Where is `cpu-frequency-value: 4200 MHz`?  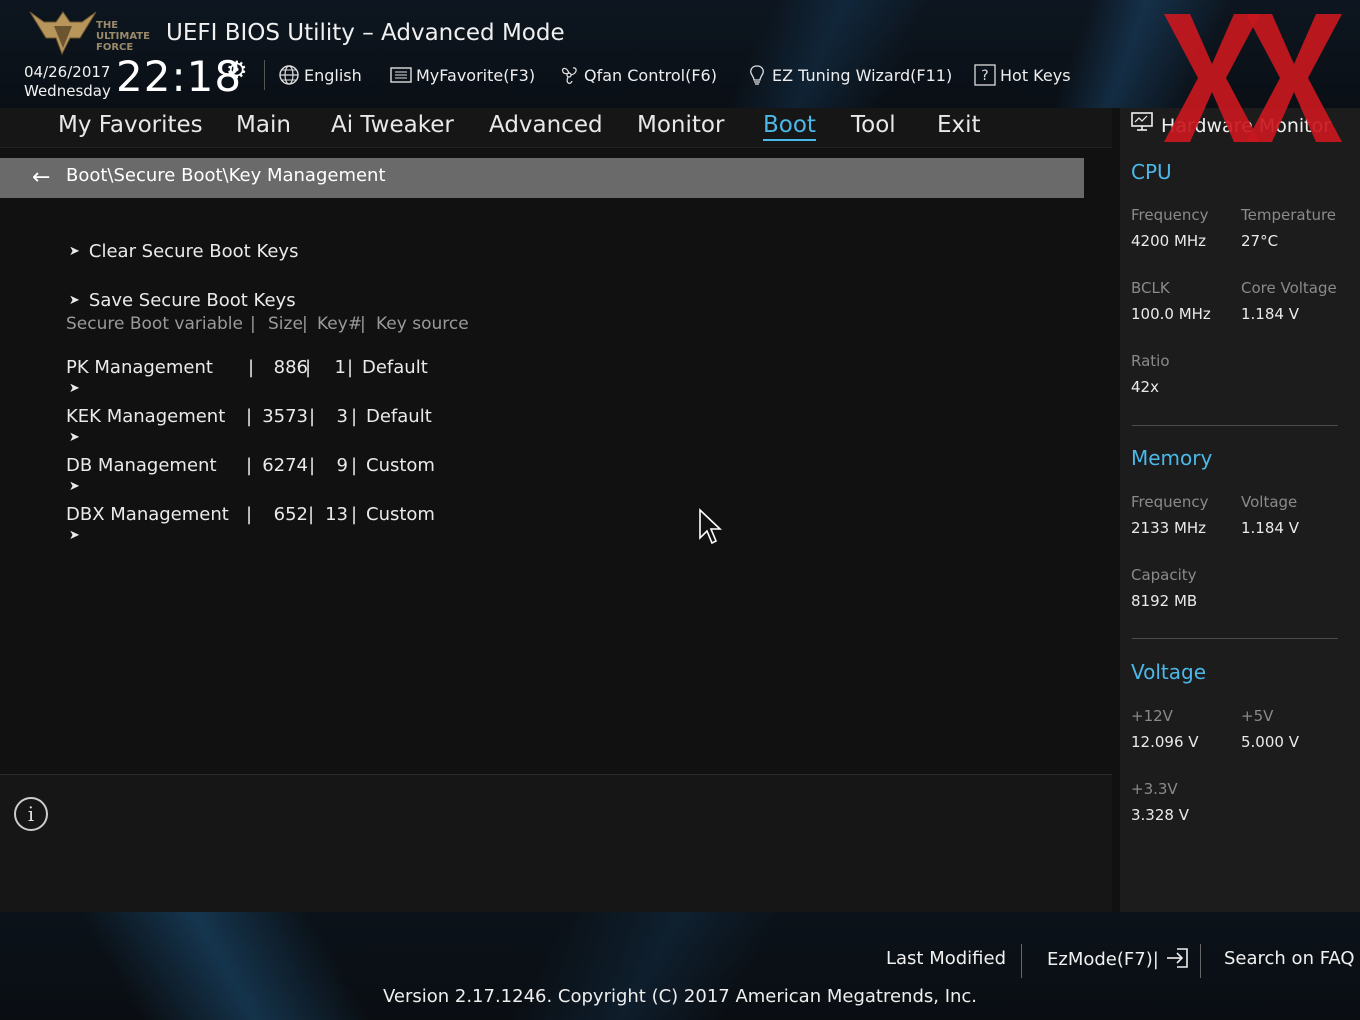
cpu-frequency-value: 4200 MHz is located at coordinates (1169, 241).